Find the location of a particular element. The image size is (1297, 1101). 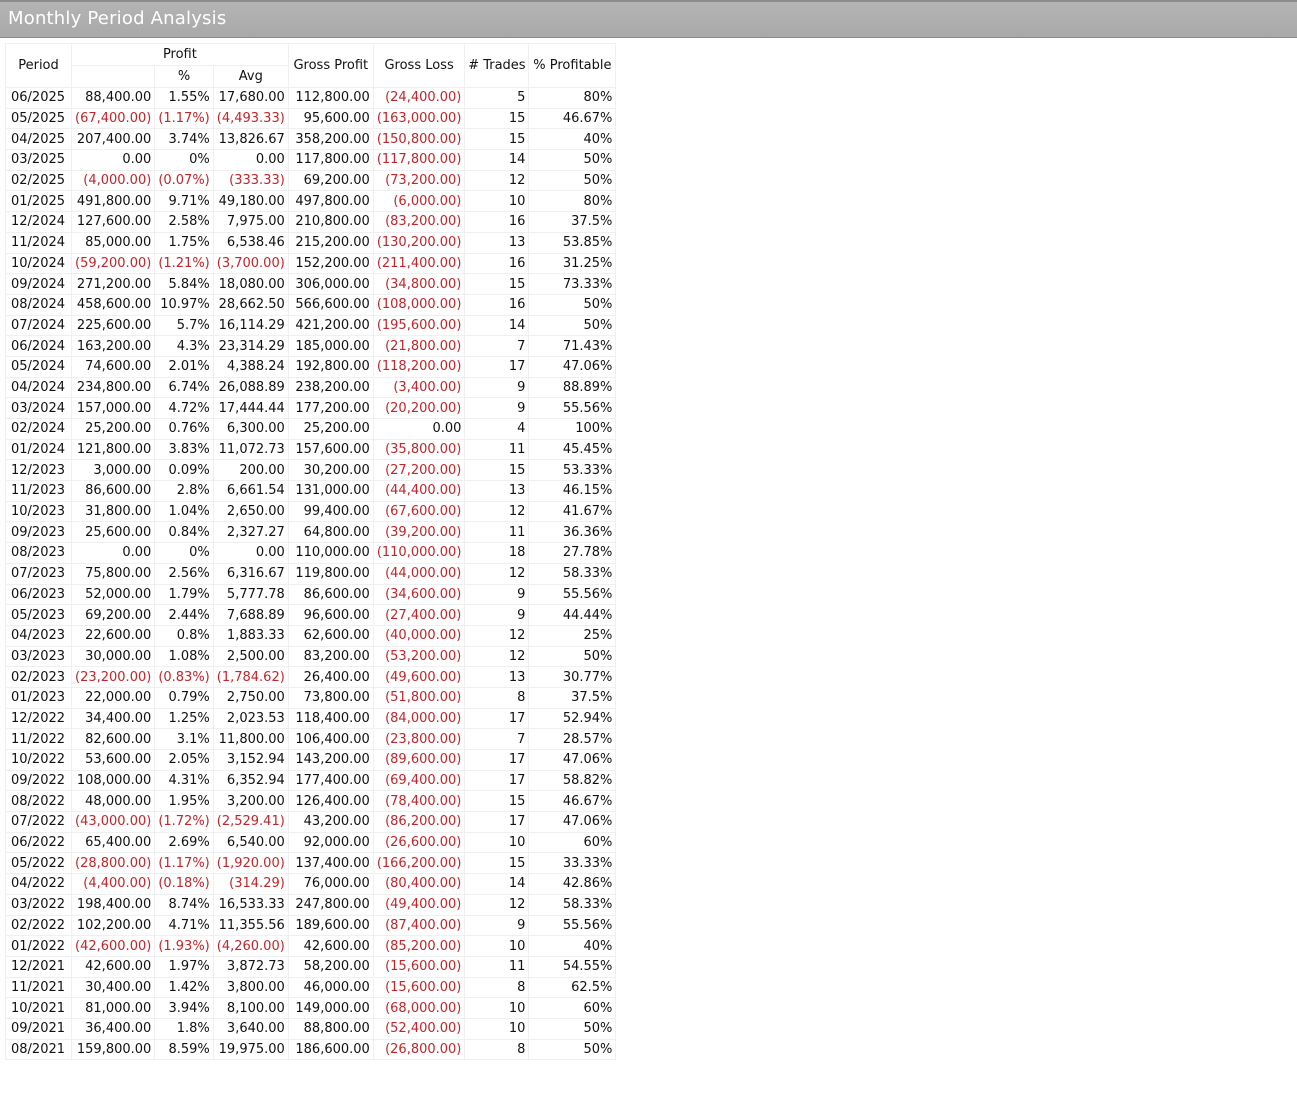

pct-profitable-cell: 60% is located at coordinates (572, 1008).